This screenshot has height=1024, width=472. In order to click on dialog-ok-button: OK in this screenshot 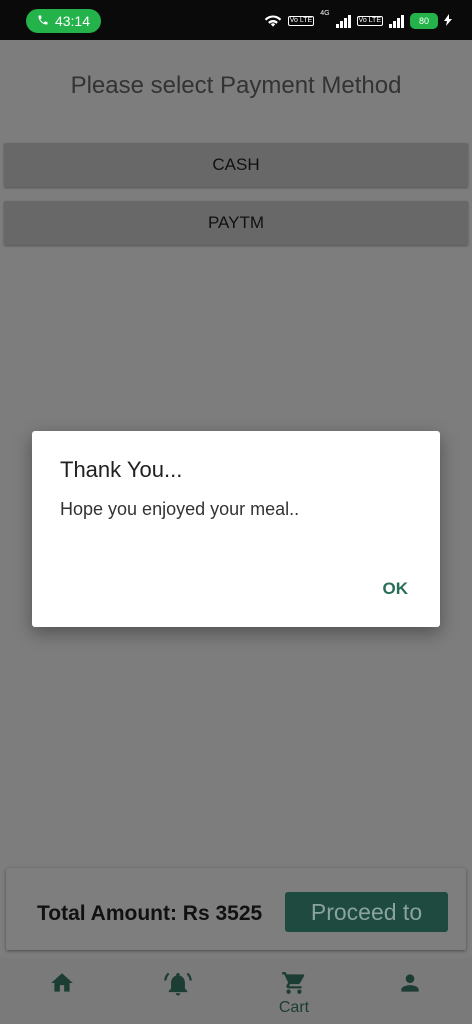, I will do `click(396, 589)`.